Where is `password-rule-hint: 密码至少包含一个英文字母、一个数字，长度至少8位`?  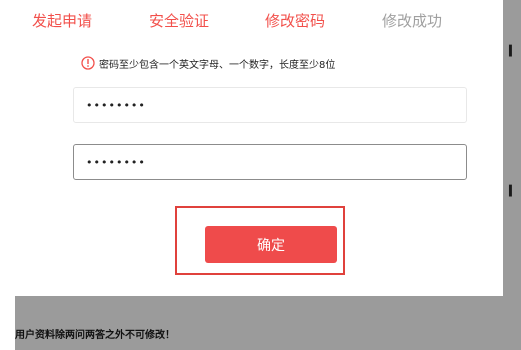 password-rule-hint: 密码至少包含一个英文字母、一个数字，长度至少8位 is located at coordinates (208, 63).